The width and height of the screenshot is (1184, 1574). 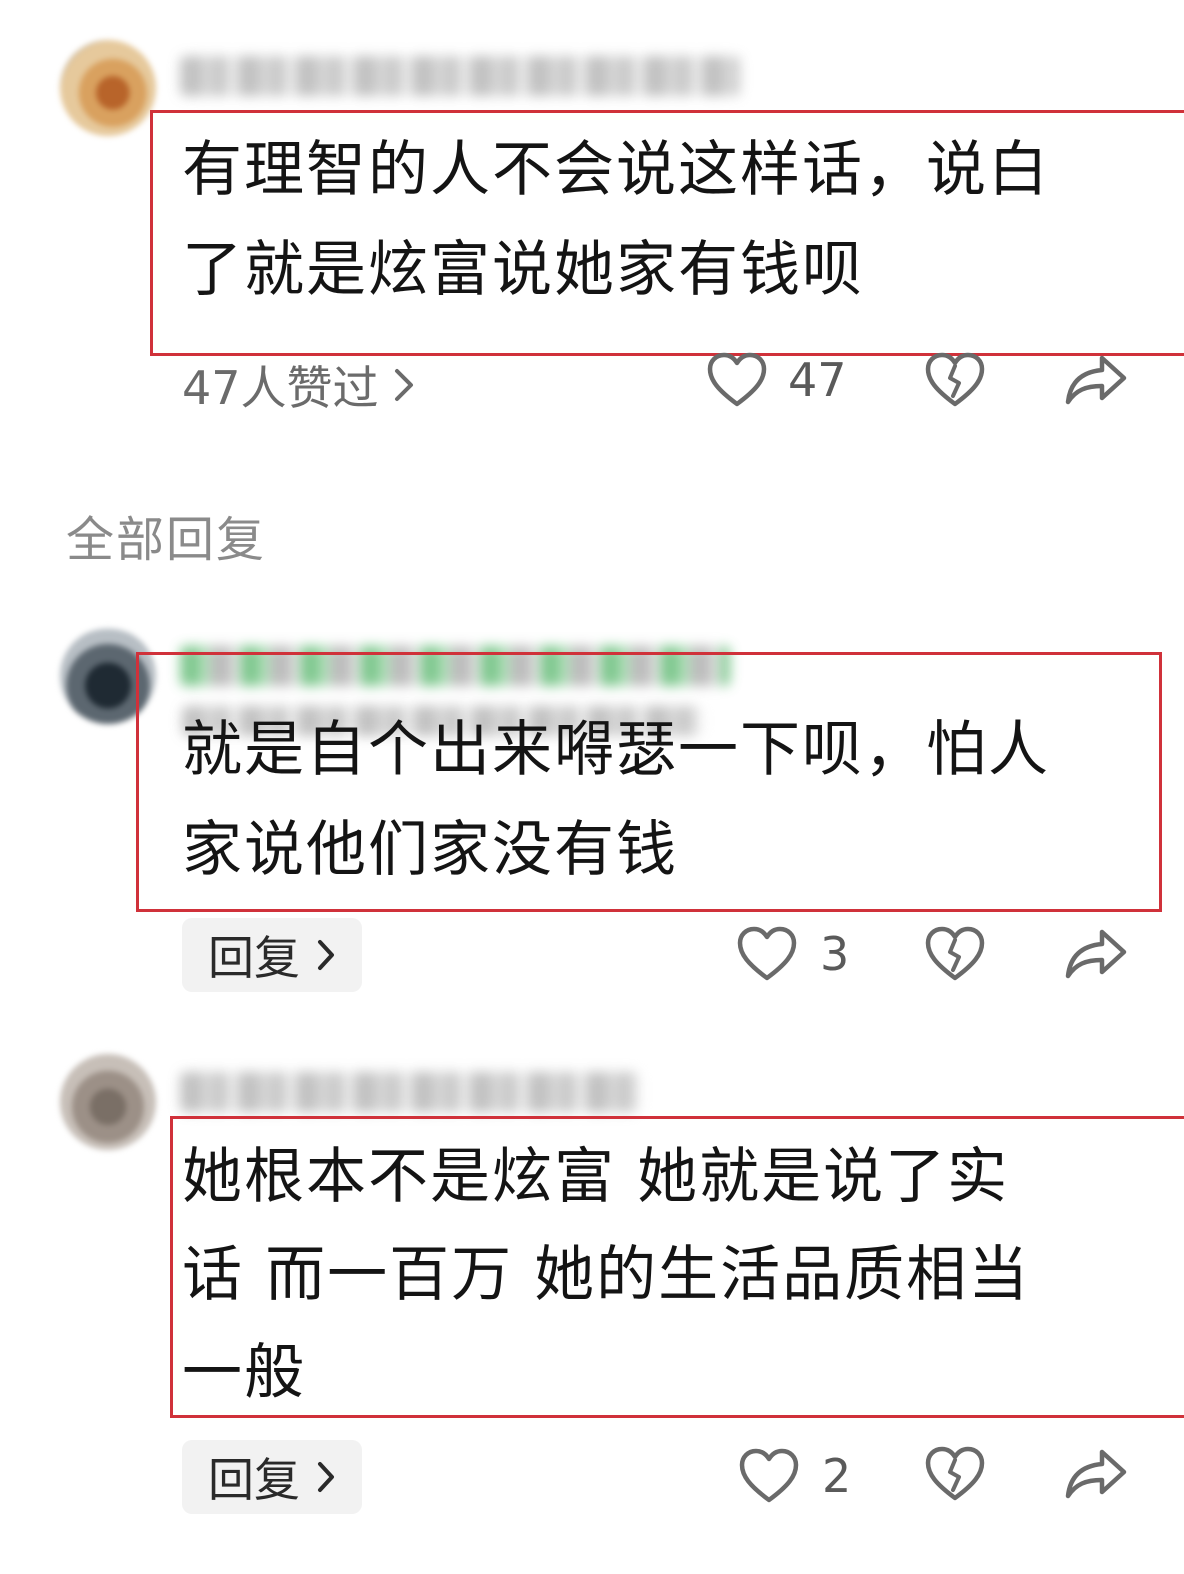 I want to click on like-count: 3, so click(x=835, y=954).